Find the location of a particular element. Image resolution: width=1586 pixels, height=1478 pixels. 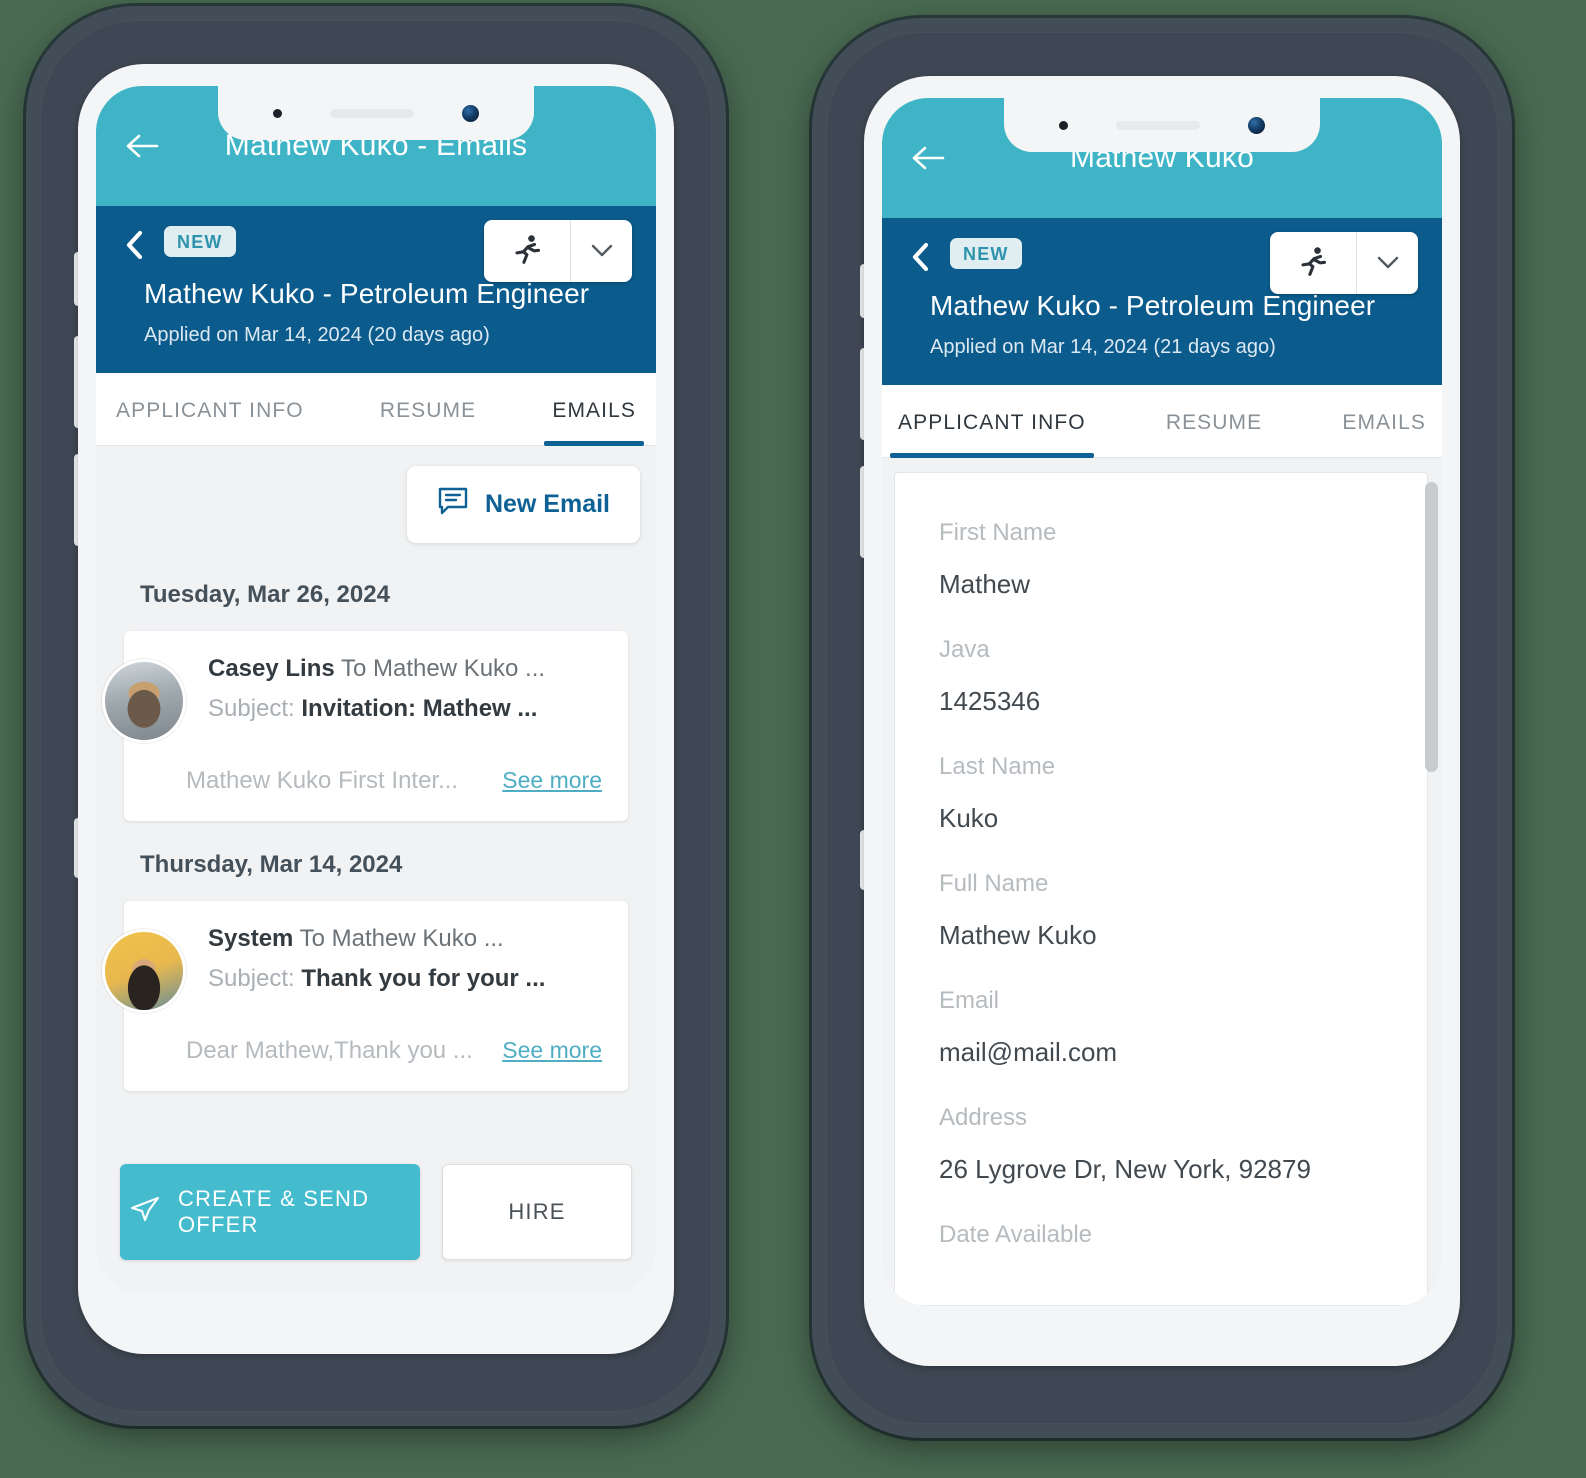

field-full-name: Full Name Mathew Kuko is located at coordinates (1161, 910).